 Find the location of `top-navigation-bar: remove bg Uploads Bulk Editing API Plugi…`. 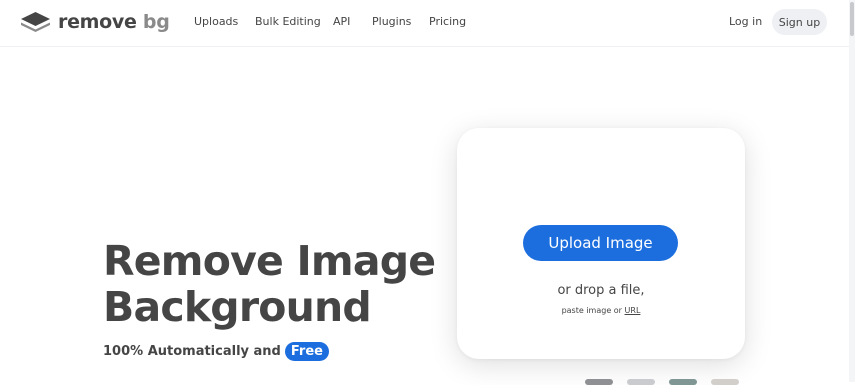

top-navigation-bar: remove bg Uploads Bulk Editing API Plugi… is located at coordinates (427, 23).